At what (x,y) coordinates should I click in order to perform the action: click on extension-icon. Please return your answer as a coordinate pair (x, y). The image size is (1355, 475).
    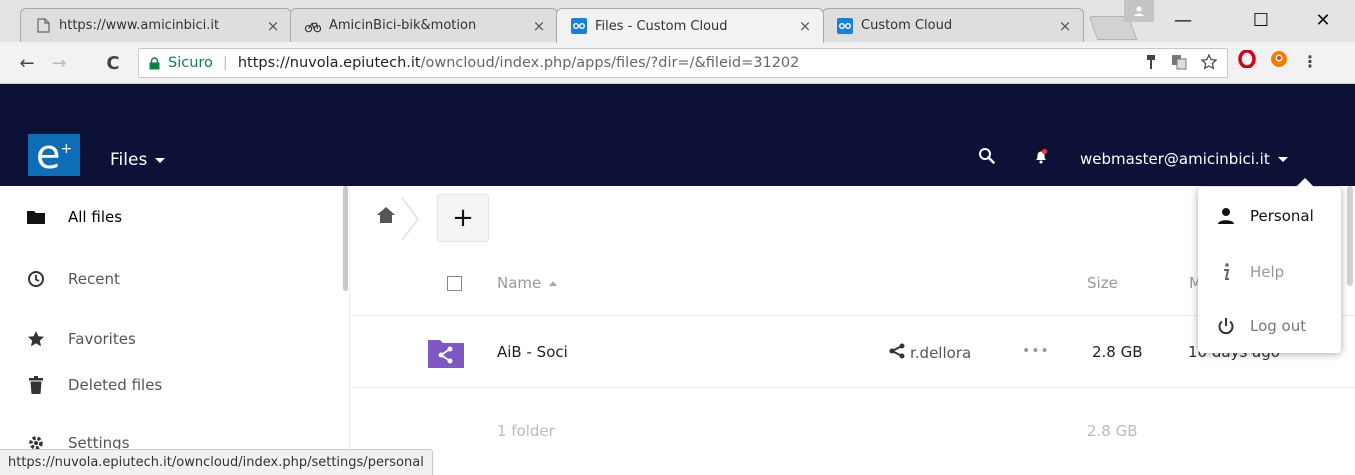
    Looking at the image, I should click on (1279, 61).